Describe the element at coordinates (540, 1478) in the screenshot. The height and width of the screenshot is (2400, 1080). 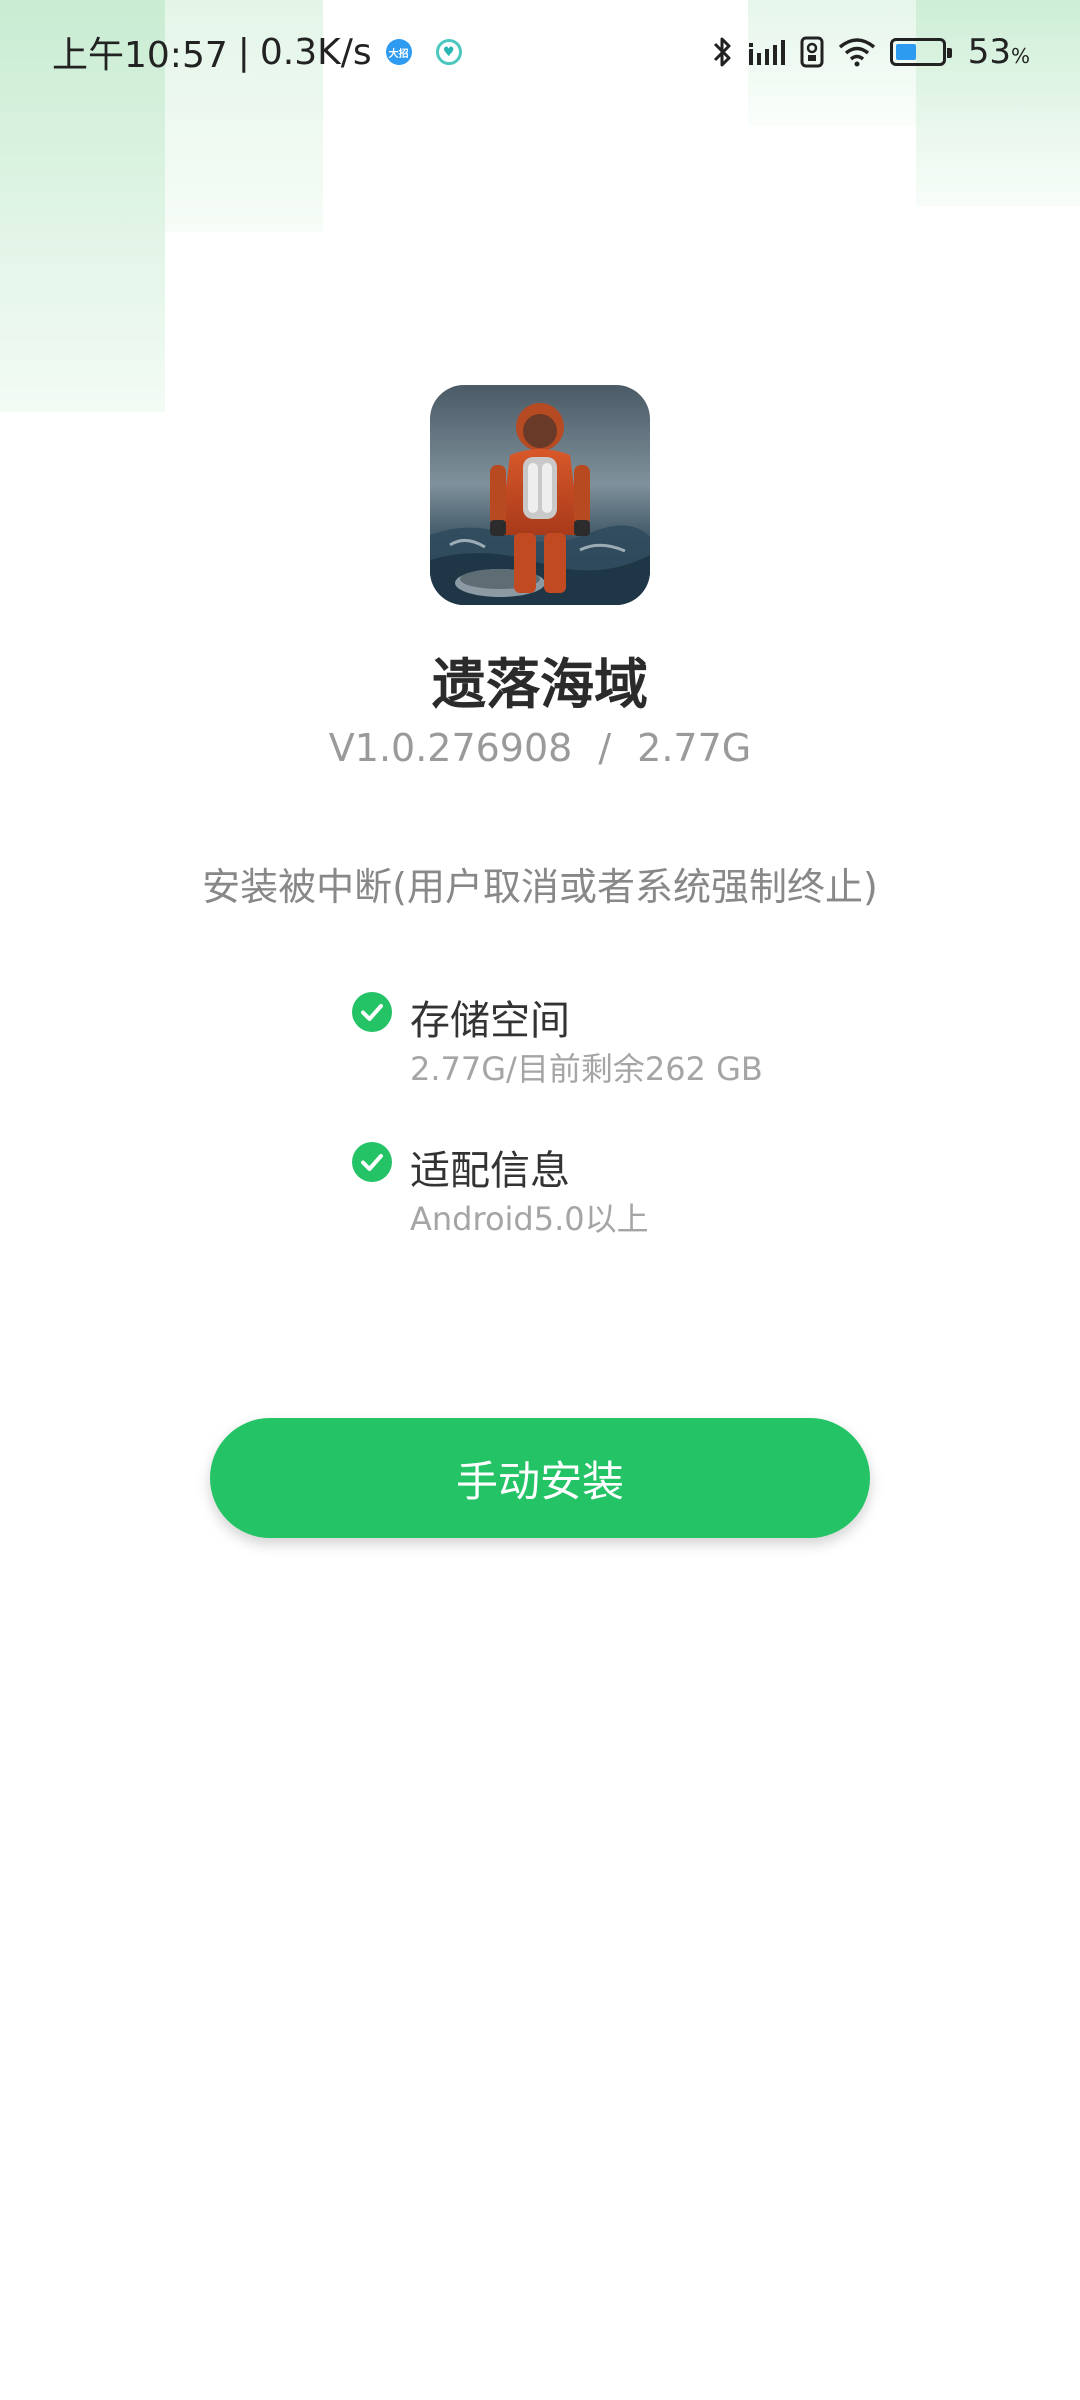
I see `manual-install-button: 手动安装` at that location.